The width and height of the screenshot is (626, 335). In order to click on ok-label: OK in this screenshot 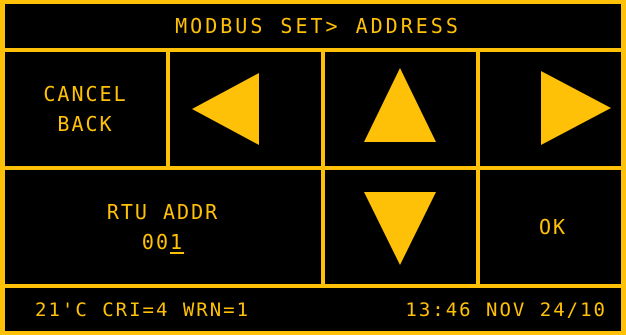, I will do `click(553, 227)`.